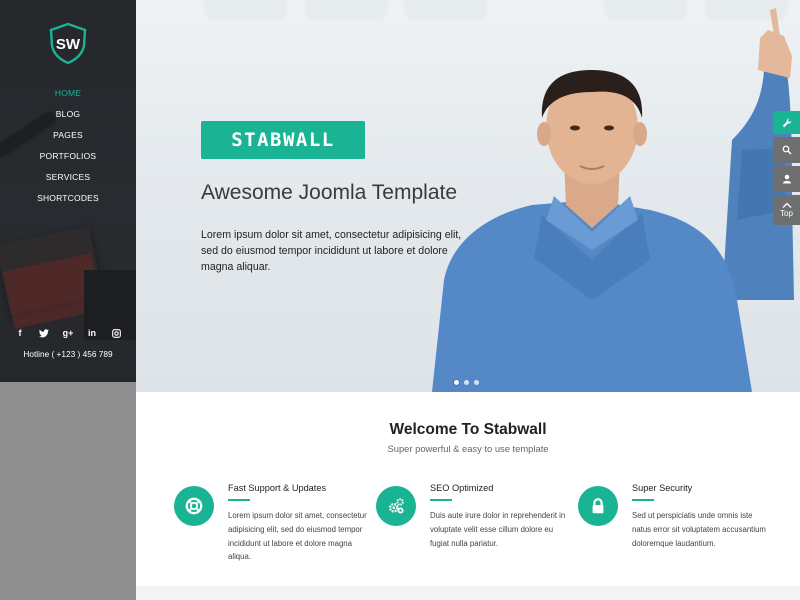  I want to click on nav-item-pages: PAGES, so click(68, 135).